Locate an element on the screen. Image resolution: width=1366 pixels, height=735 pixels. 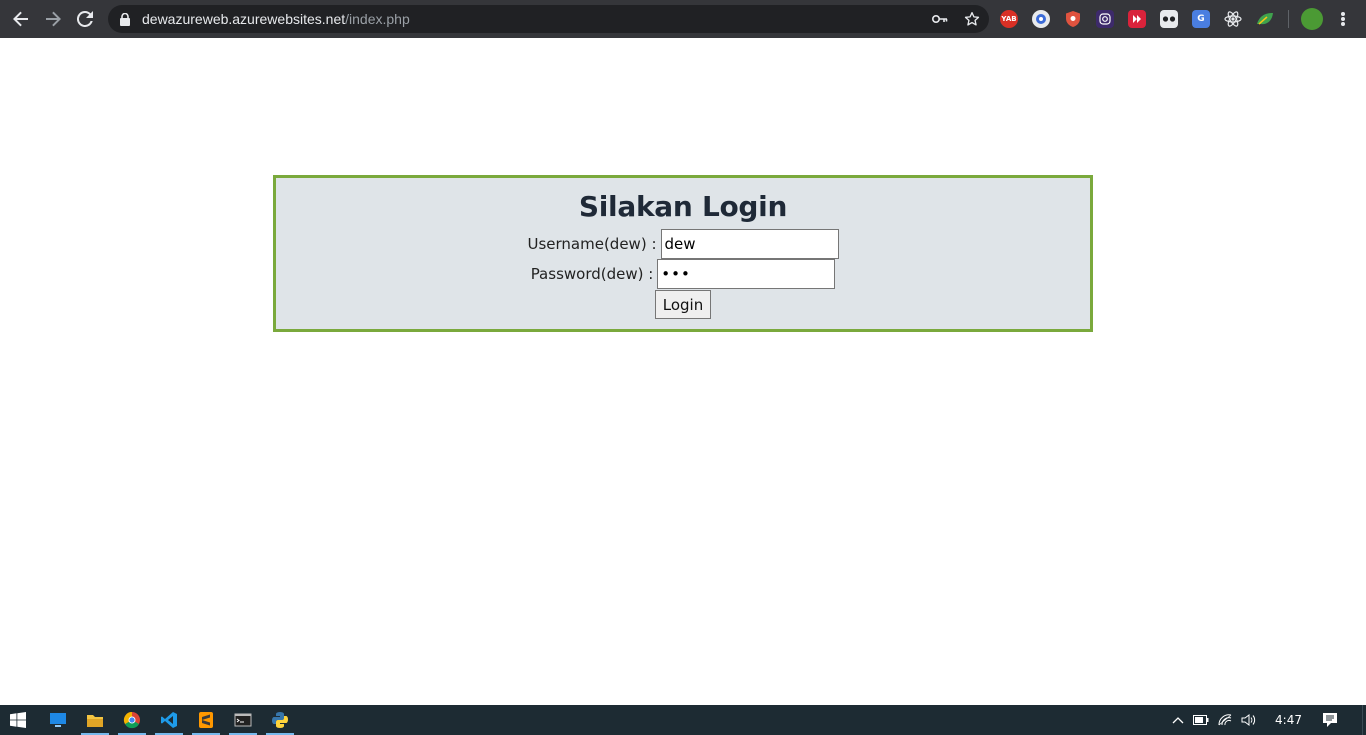
login-button: Login is located at coordinates (683, 304).